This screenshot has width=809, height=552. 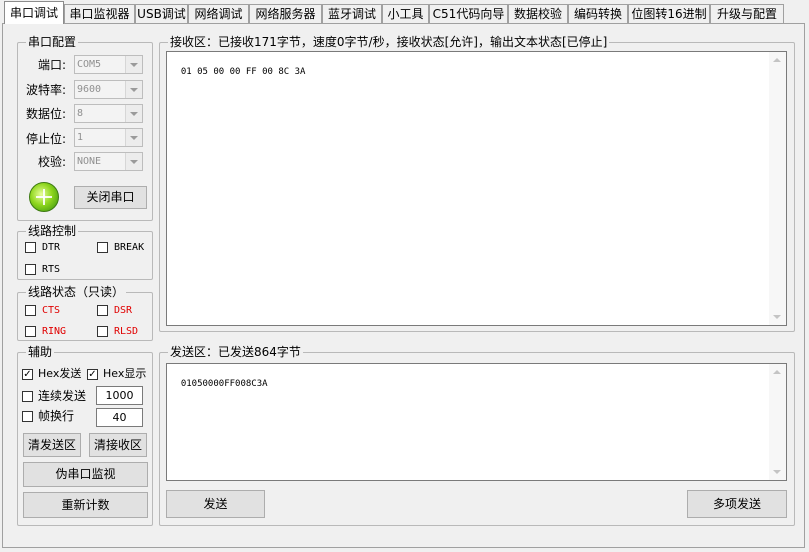 What do you see at coordinates (54, 331) in the screenshot?
I see `ring-label: RING` at bounding box center [54, 331].